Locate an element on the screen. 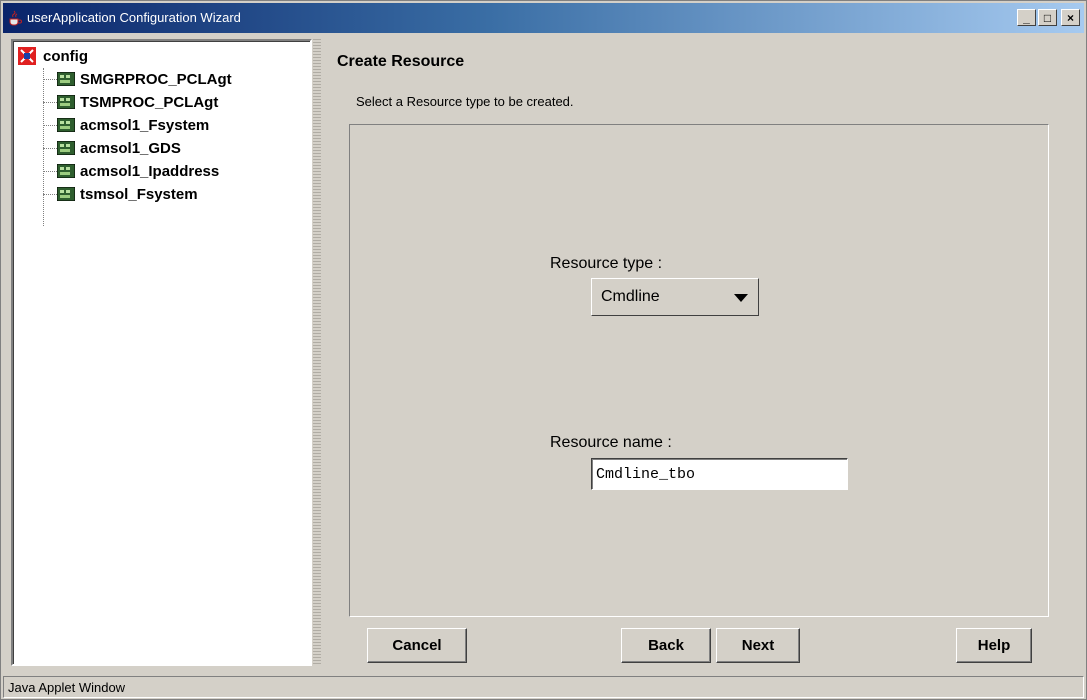 The width and height of the screenshot is (1087, 700). config-icon is located at coordinates (27, 56).